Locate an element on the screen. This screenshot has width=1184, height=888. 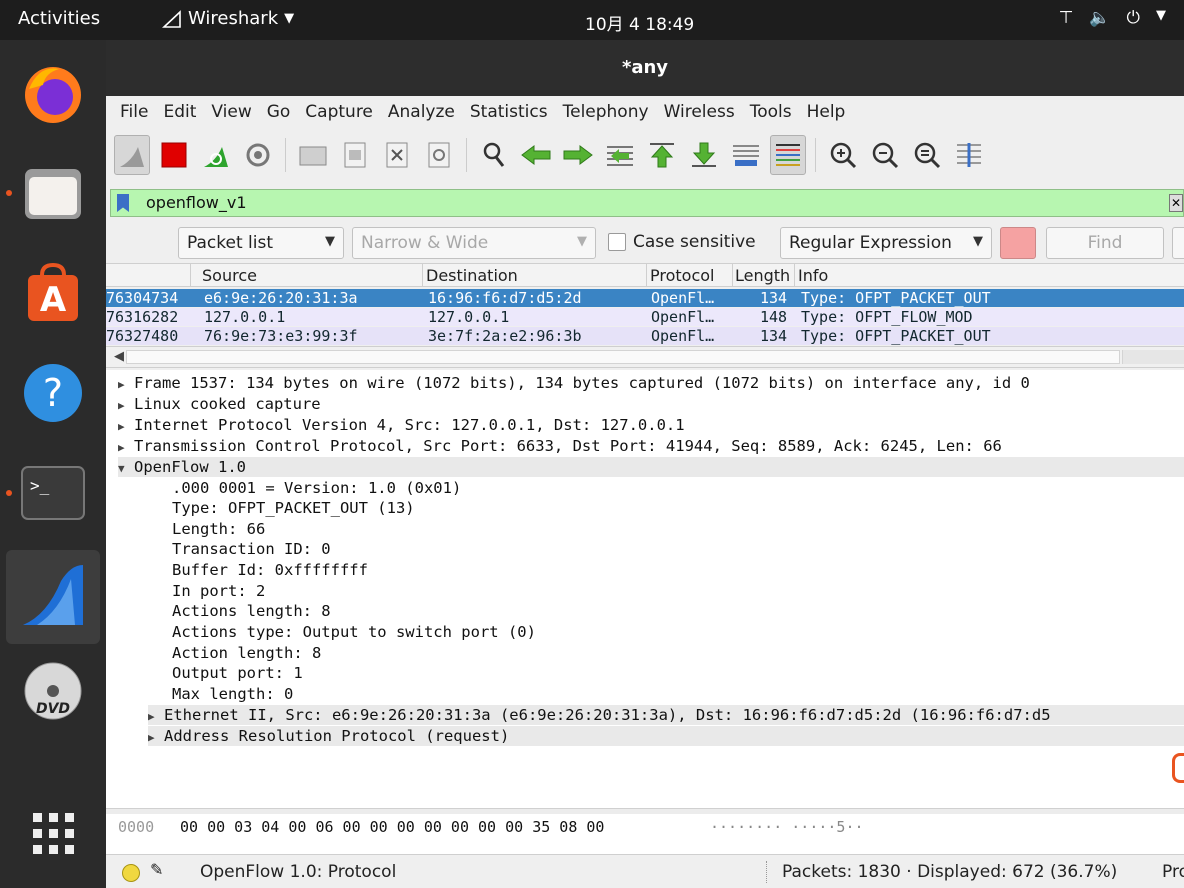
menu-view: View is located at coordinates (231, 112).